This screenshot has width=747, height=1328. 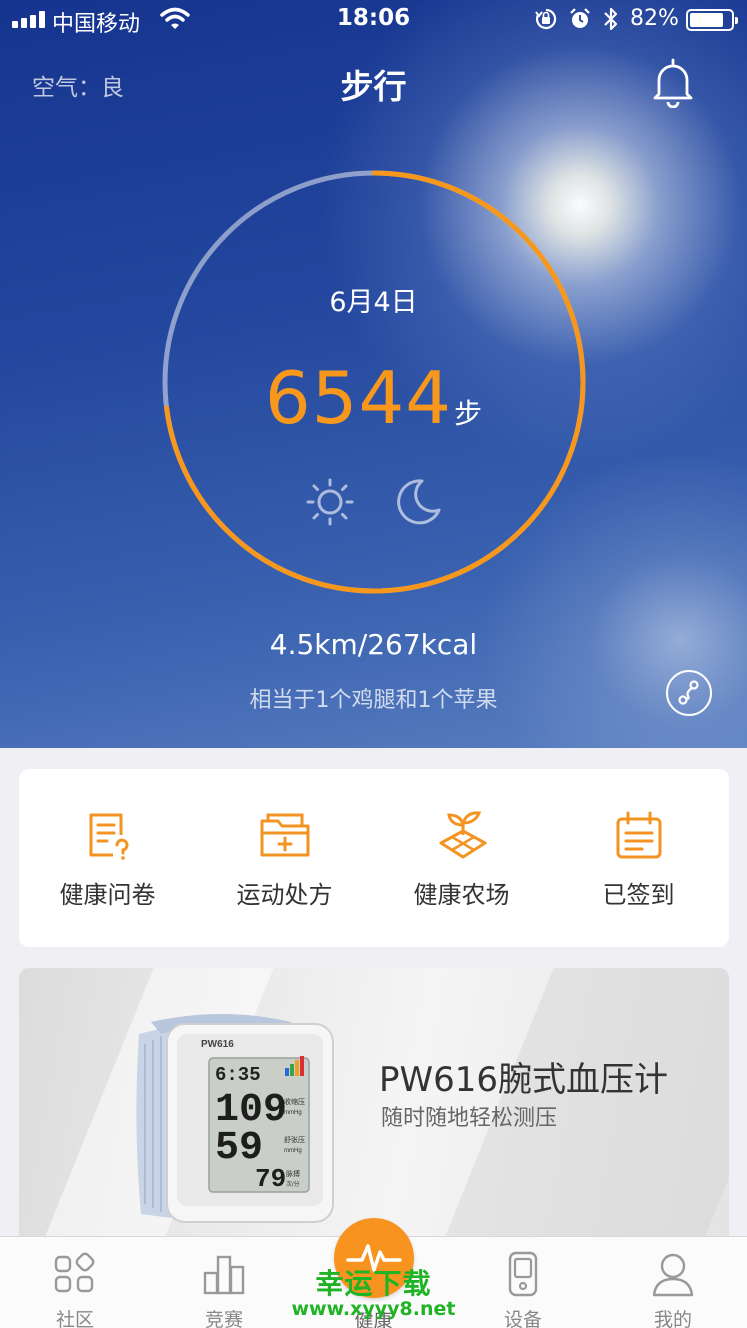 I want to click on quick-action-label: 健康农场, so click(x=461, y=895).